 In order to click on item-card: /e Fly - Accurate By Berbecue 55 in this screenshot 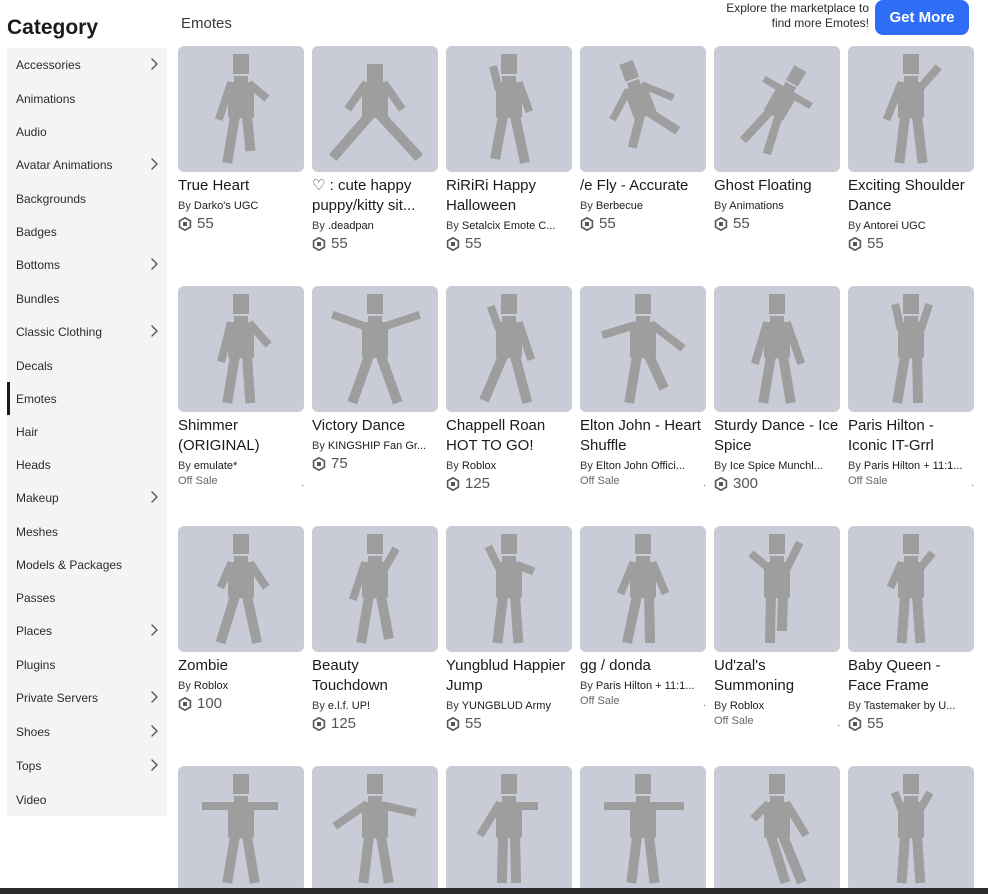, I will do `click(643, 140)`.